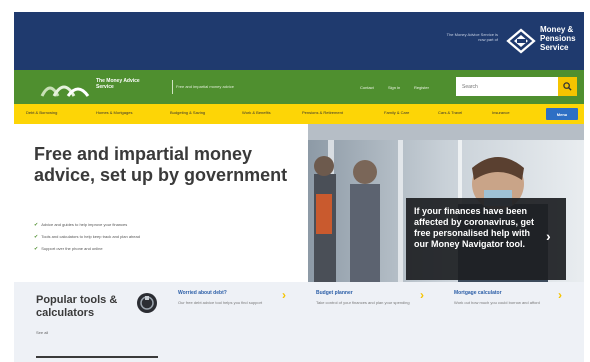 Image resolution: width=590 pixels, height=362 pixels. I want to click on nav-item-work: Work & Benefits, so click(256, 112).